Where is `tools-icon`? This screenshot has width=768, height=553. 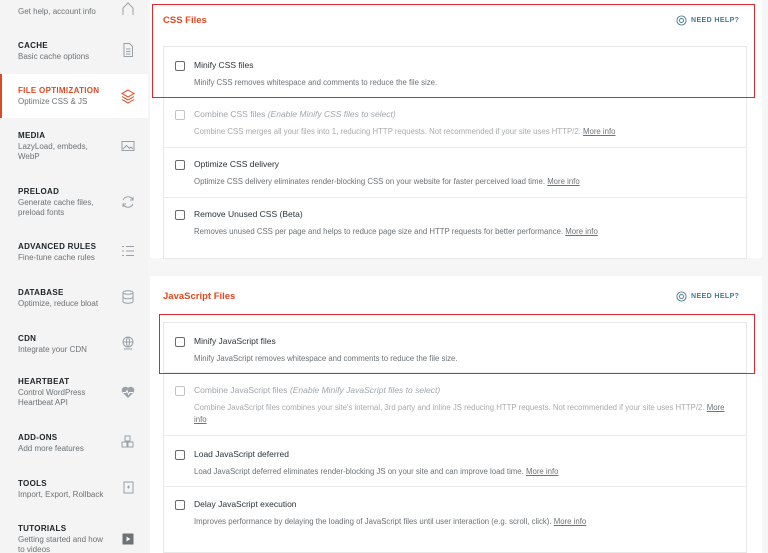
tools-icon is located at coordinates (128, 487).